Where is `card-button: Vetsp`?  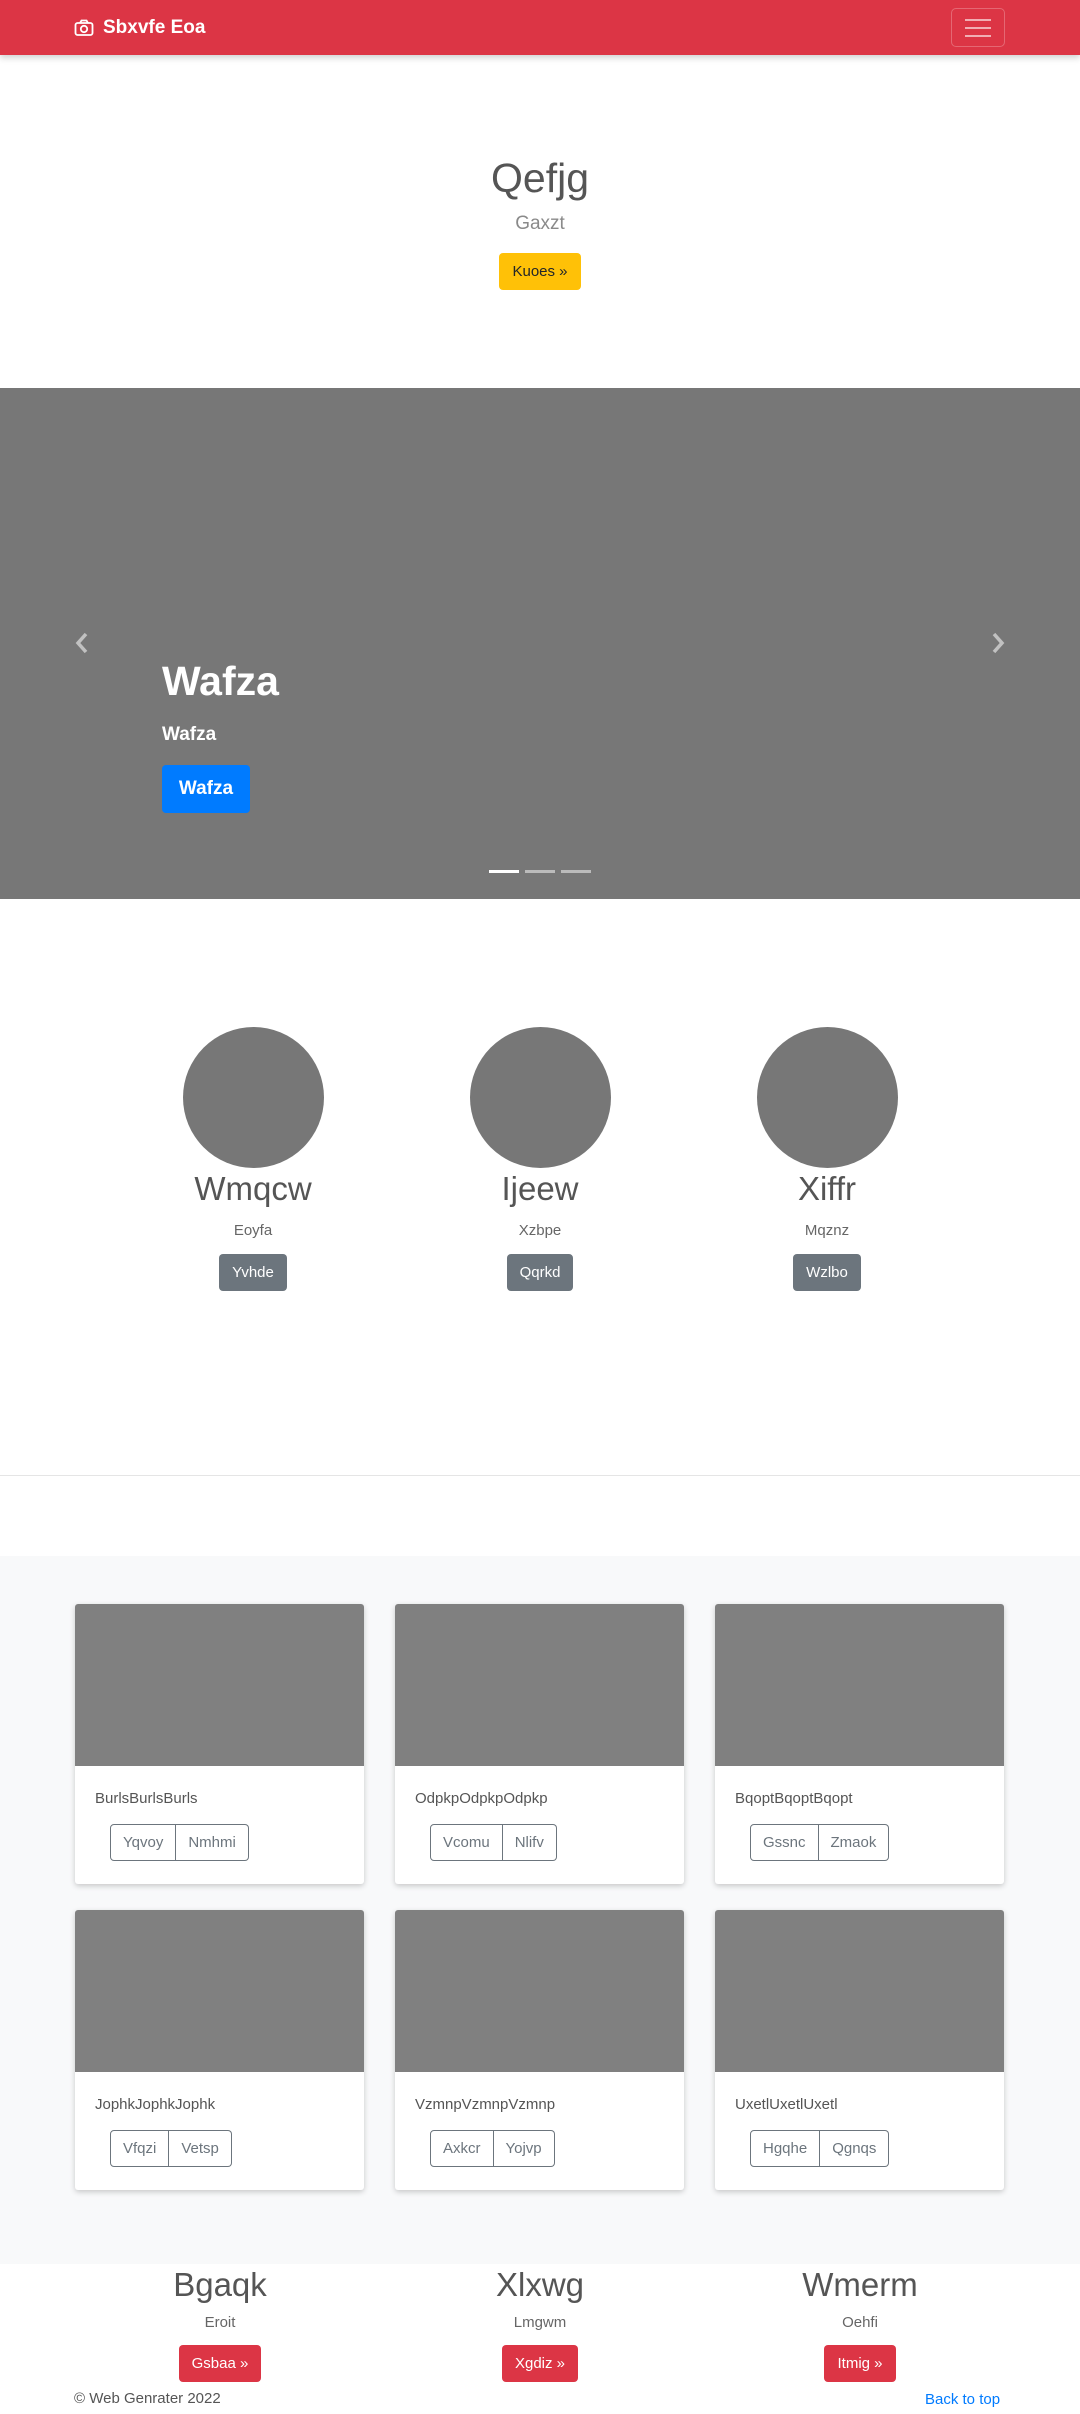
card-button: Vetsp is located at coordinates (200, 2148).